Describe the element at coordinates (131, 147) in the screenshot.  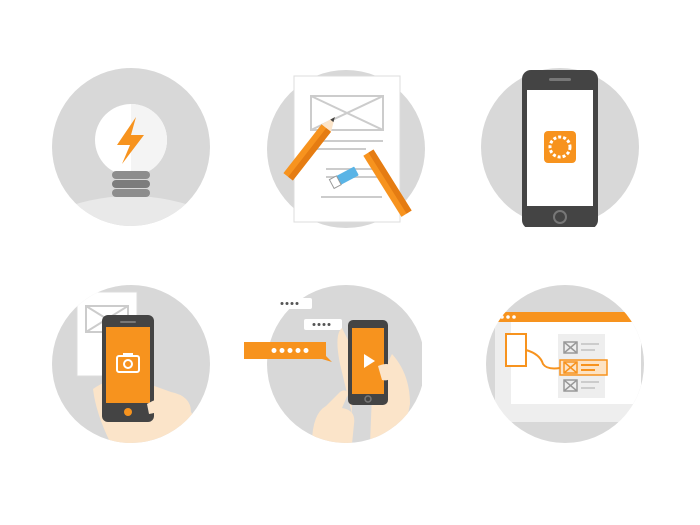
I see `lightbulb-lightning-icon` at that location.